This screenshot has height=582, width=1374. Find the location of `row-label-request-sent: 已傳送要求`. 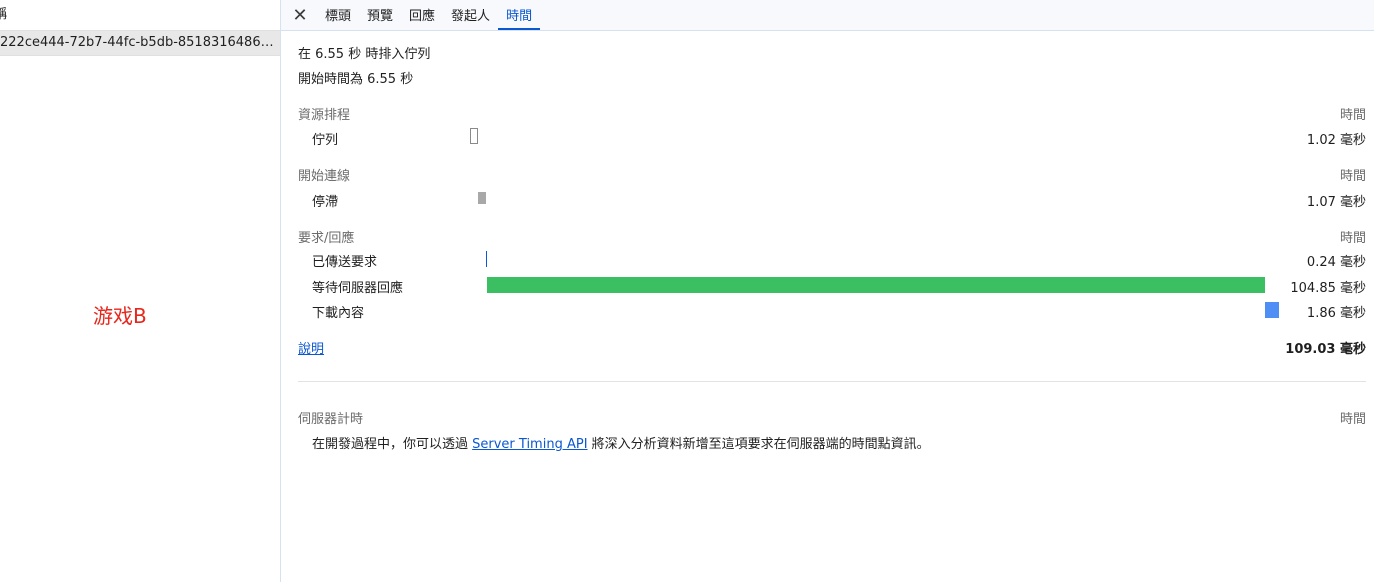

row-label-request-sent: 已傳送要求 is located at coordinates (345, 262).